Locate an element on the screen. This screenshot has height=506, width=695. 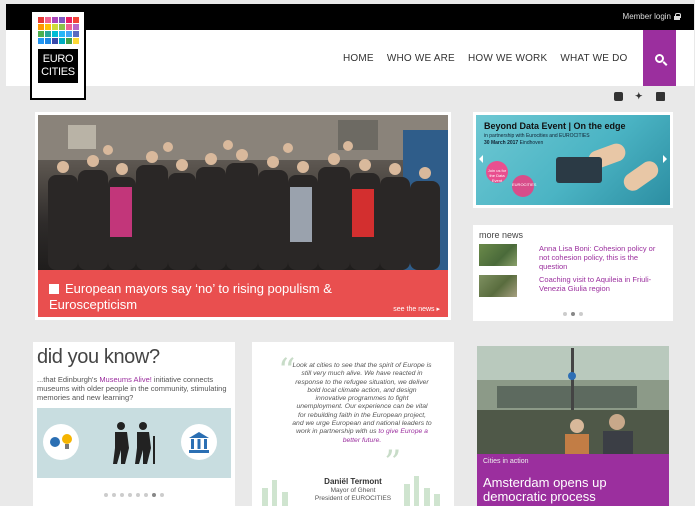
logo-line-1: EURO is located at coordinates (58, 59).